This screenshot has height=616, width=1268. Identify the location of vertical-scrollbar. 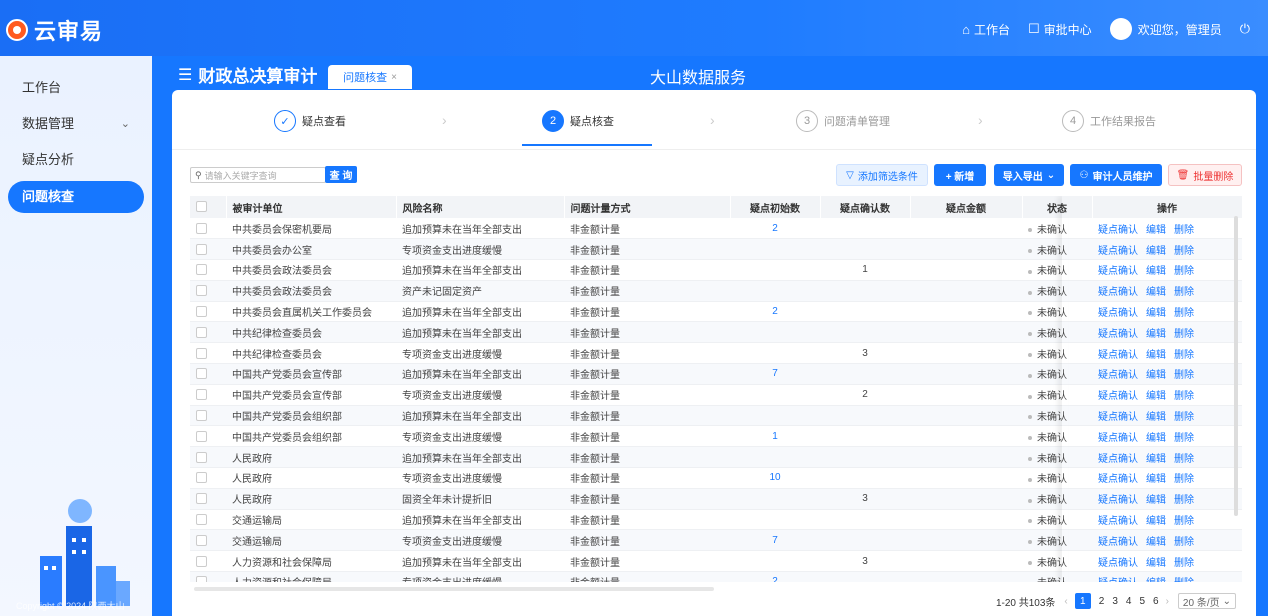
(1236, 366).